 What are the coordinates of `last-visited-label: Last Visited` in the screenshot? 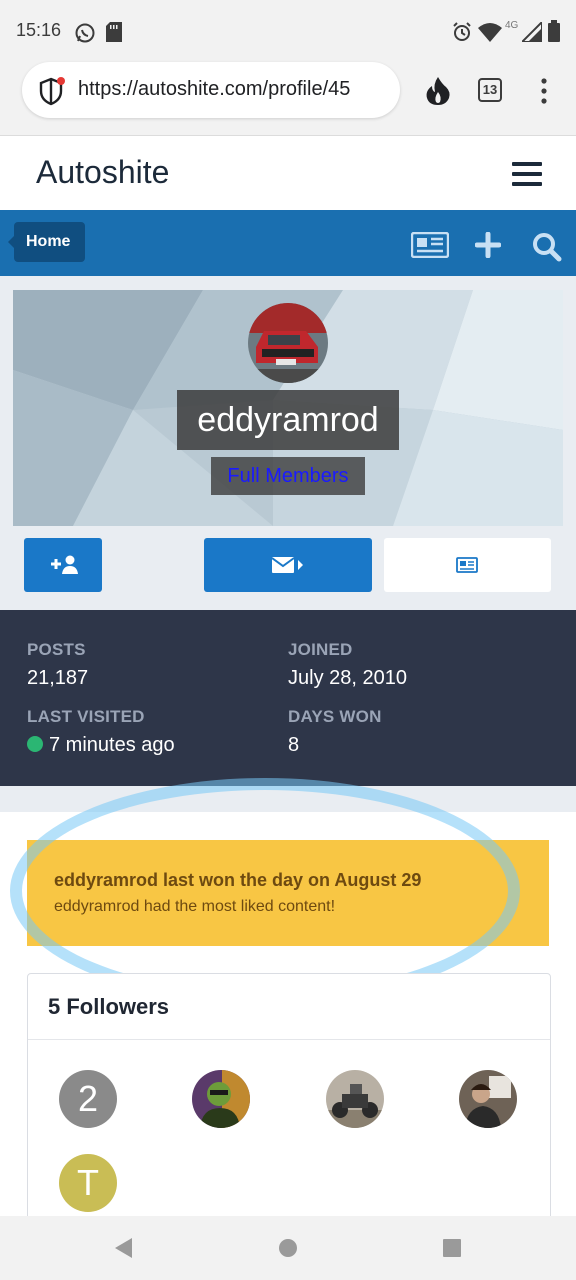 It's located at (86, 716).